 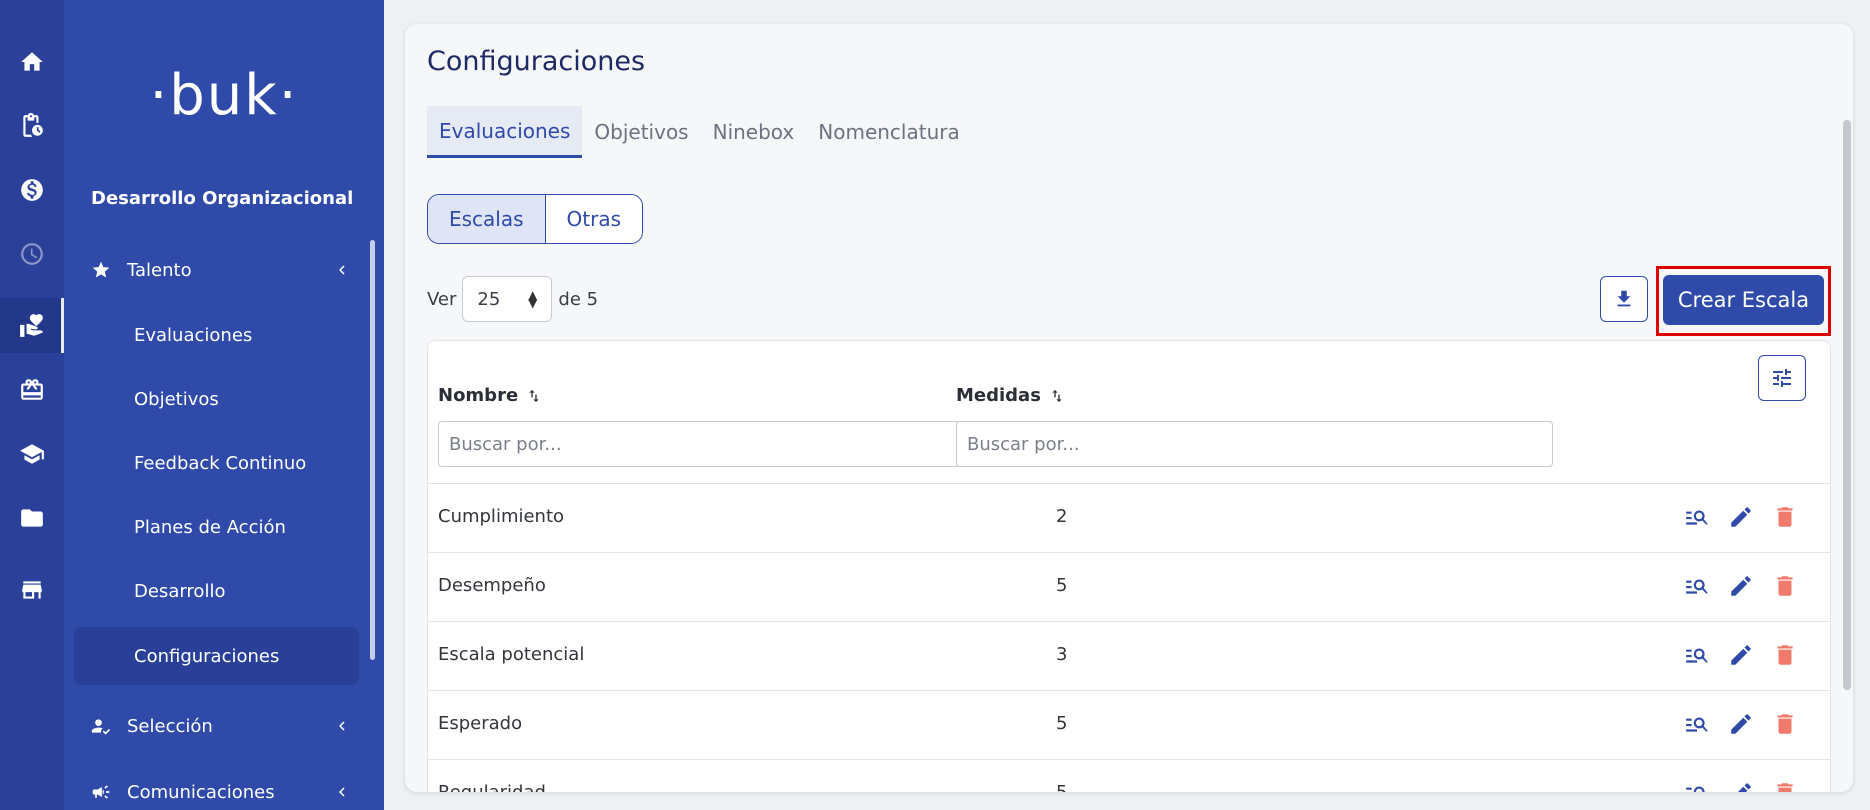 I want to click on cell-nombre: Regularidad, so click(x=492, y=787).